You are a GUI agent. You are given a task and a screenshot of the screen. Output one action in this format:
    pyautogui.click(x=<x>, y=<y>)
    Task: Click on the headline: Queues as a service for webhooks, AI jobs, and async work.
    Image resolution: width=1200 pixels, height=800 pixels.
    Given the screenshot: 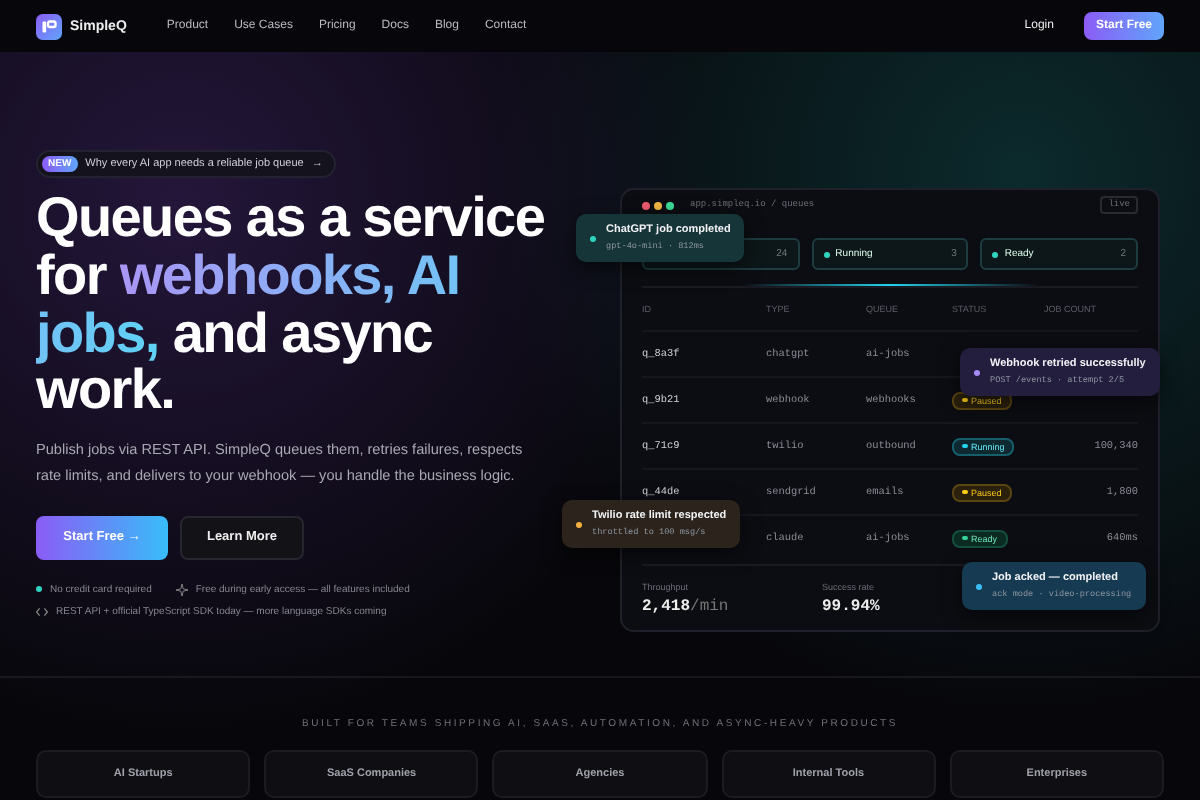 What is the action you would take?
    pyautogui.click(x=291, y=305)
    